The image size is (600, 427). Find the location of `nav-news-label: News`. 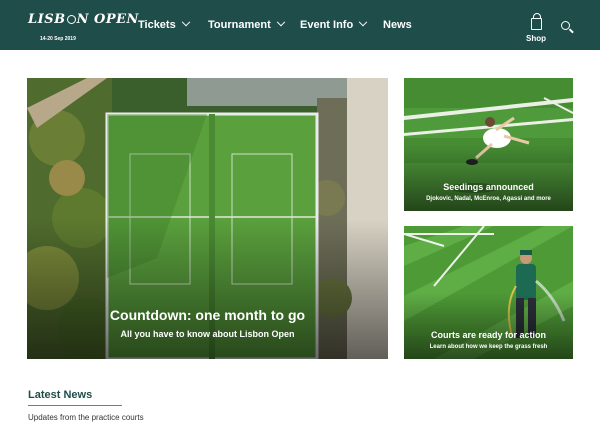

nav-news-label: News is located at coordinates (397, 25).